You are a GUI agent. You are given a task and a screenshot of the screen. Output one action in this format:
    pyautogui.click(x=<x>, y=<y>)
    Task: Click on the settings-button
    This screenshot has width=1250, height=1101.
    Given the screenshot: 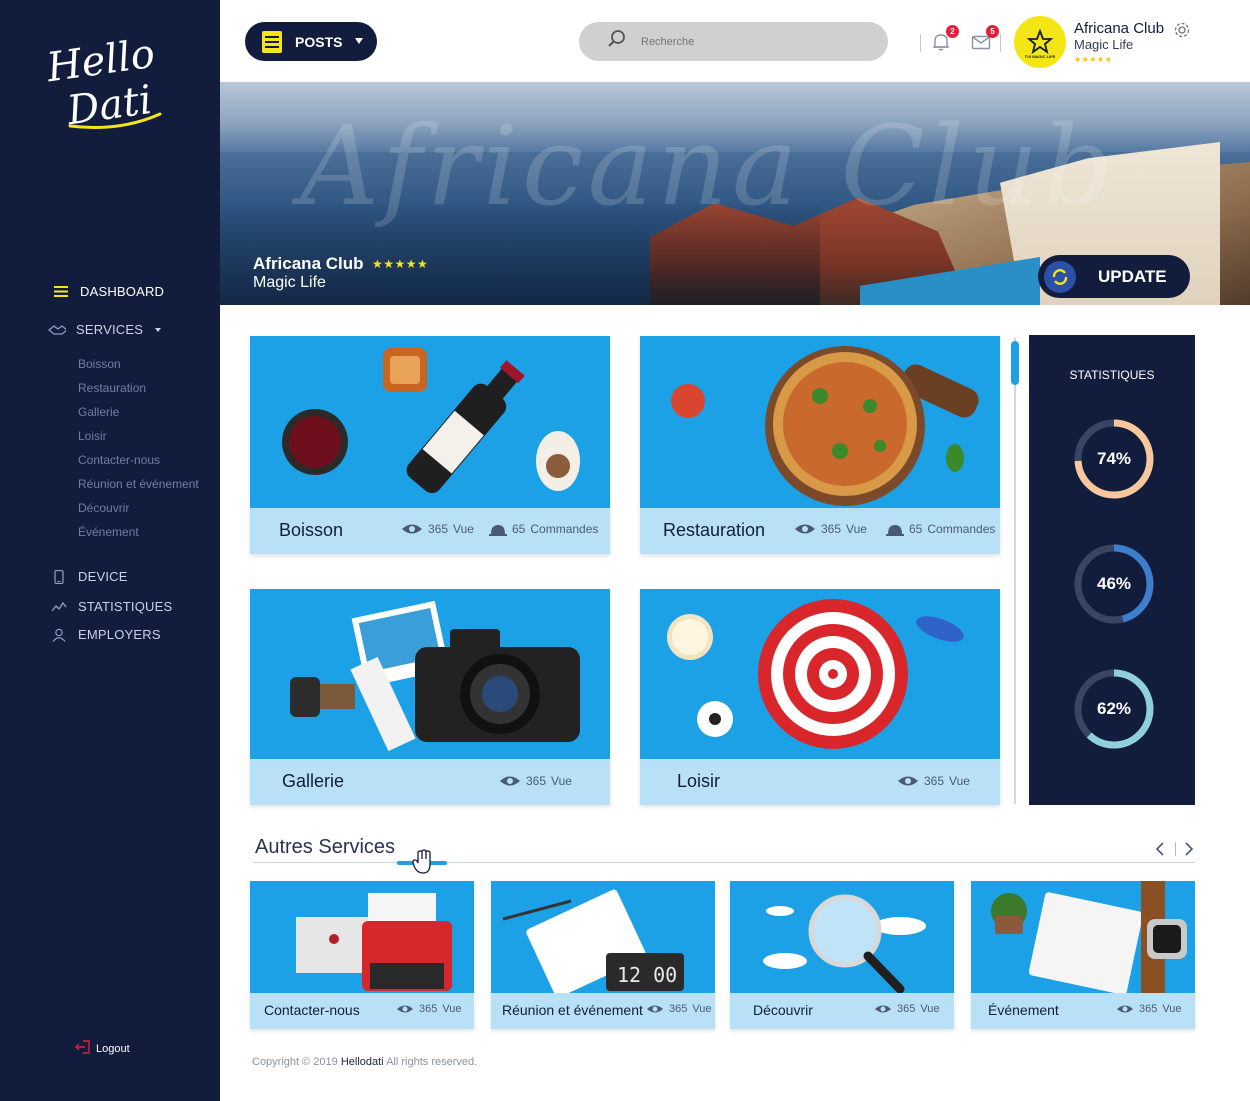 What is the action you would take?
    pyautogui.click(x=1182, y=32)
    